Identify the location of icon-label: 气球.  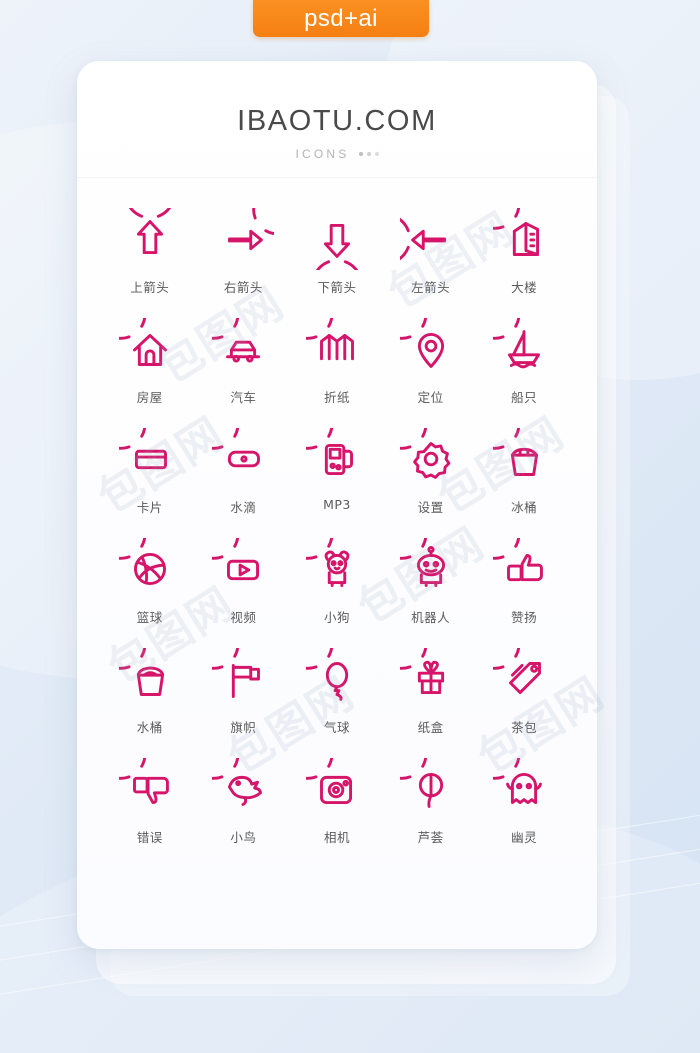
(336, 727).